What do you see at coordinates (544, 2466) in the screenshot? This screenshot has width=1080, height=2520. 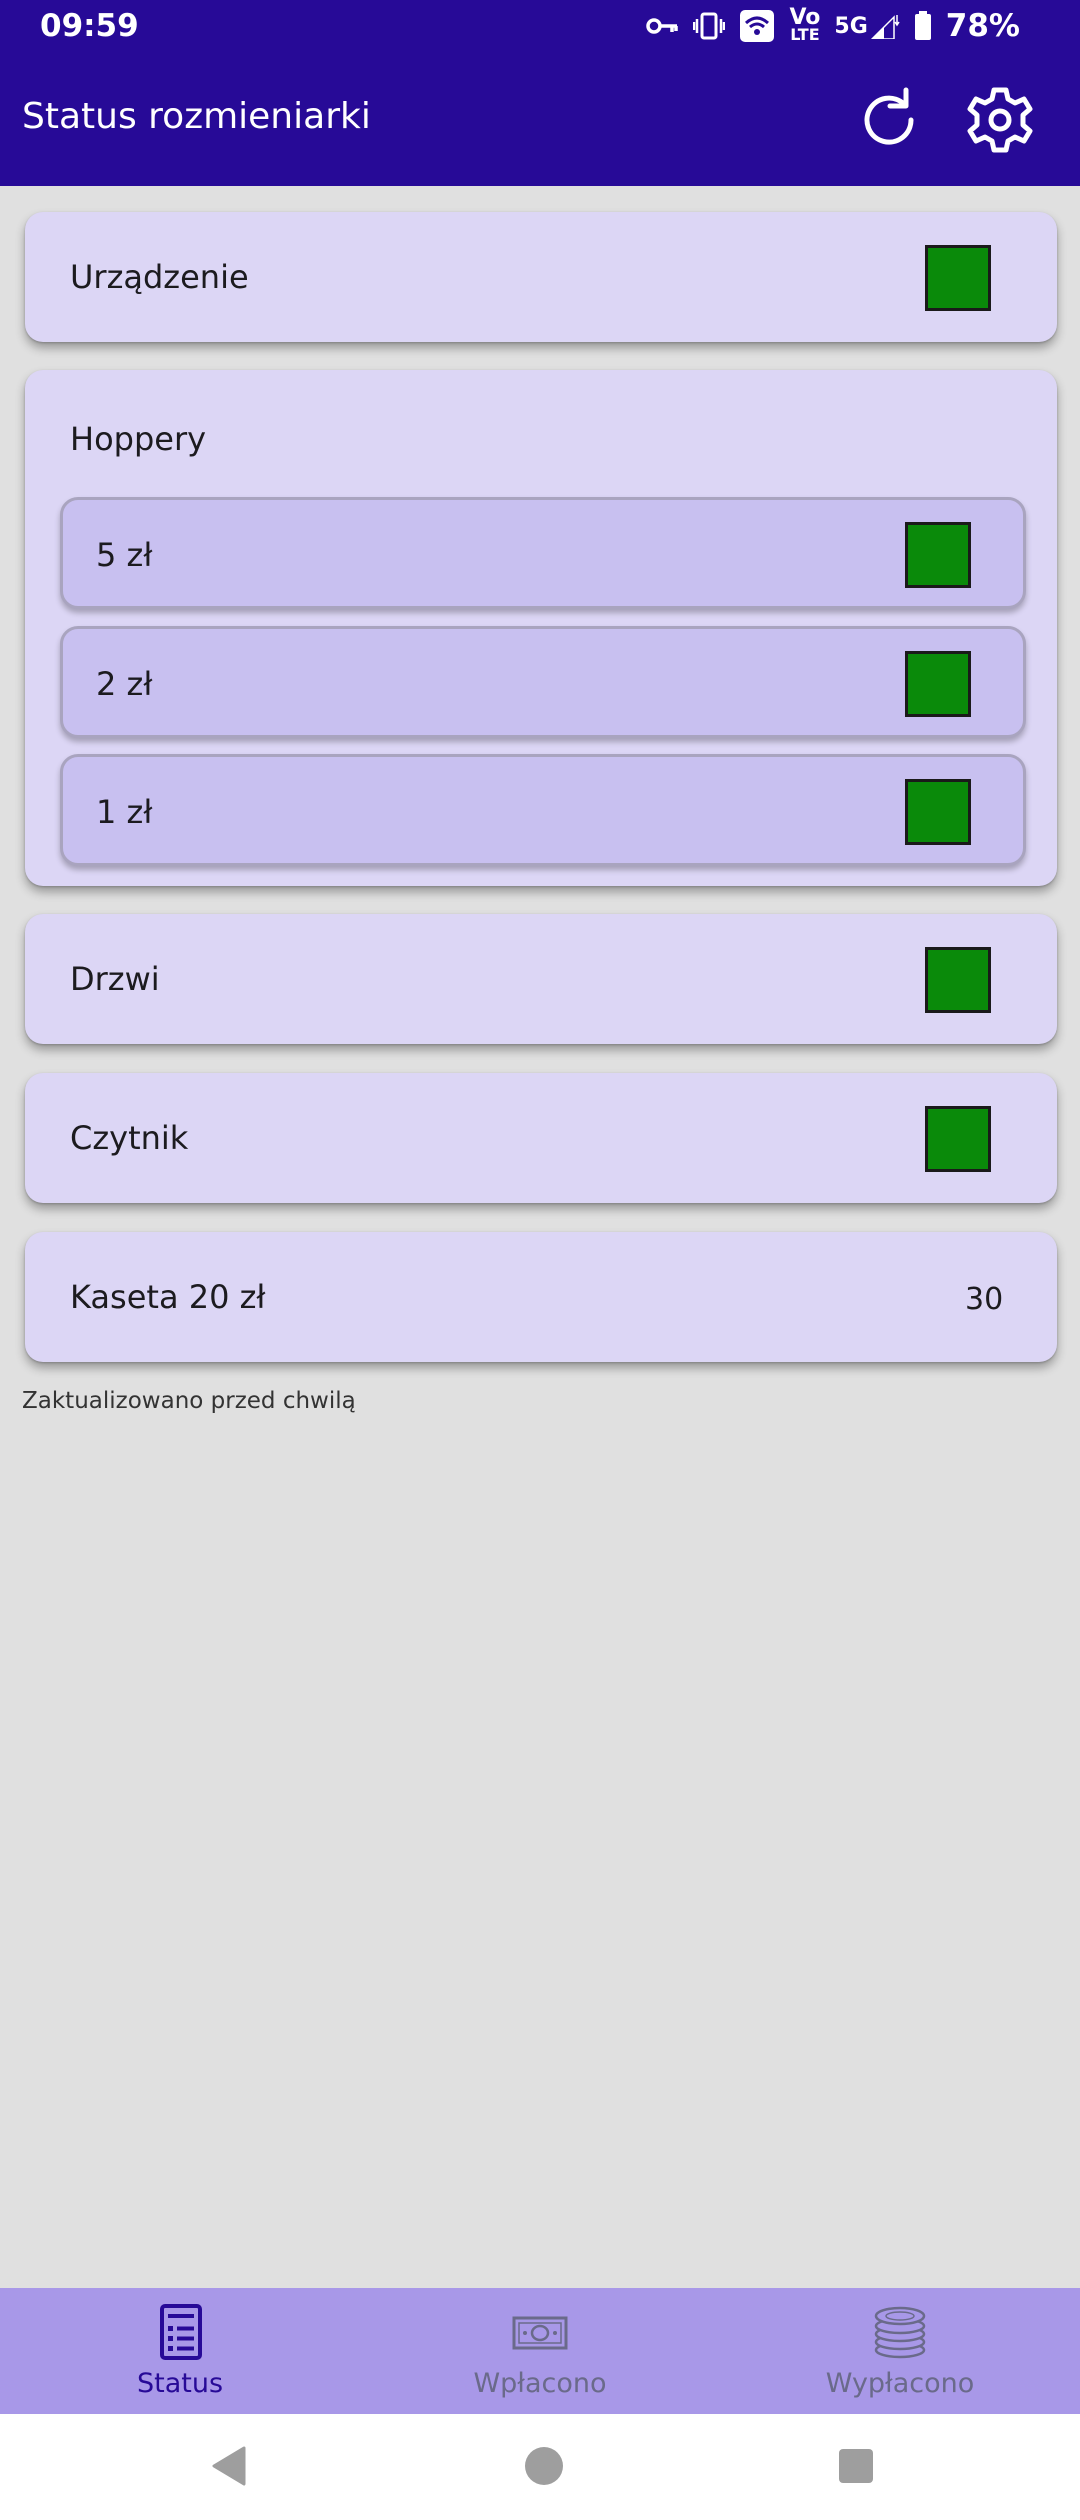 I see `home-icon` at bounding box center [544, 2466].